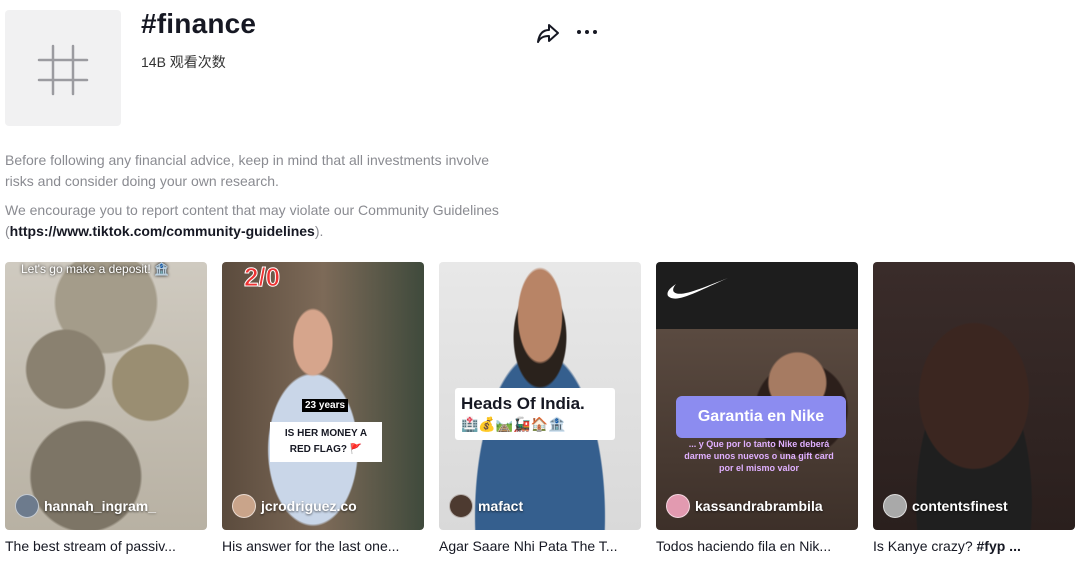 The image size is (1080, 566). I want to click on author-name: mafact, so click(501, 506).